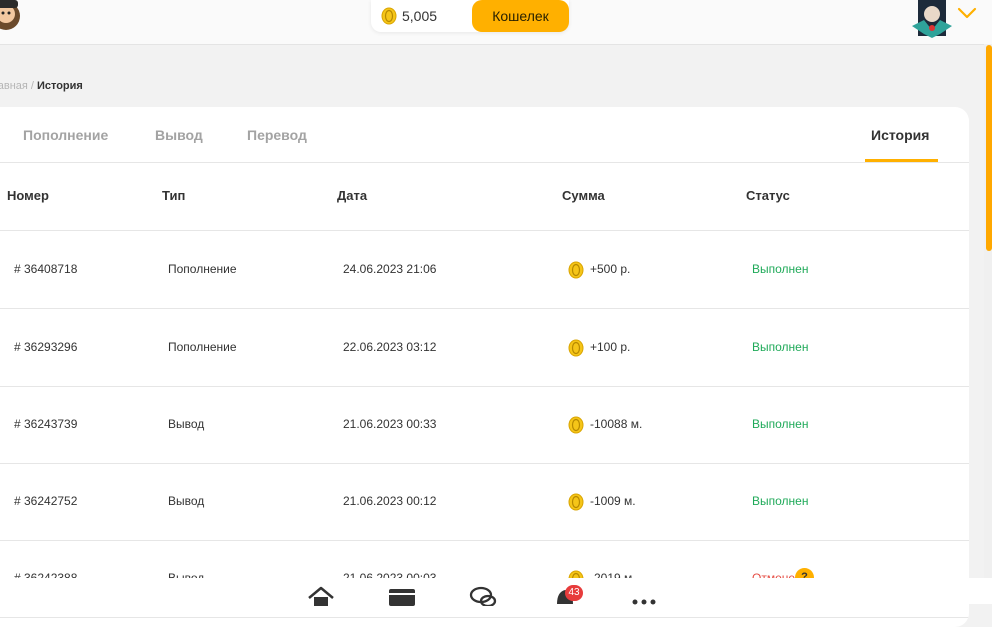  What do you see at coordinates (610, 269) in the screenshot?
I see `row-amount: +500 р.` at bounding box center [610, 269].